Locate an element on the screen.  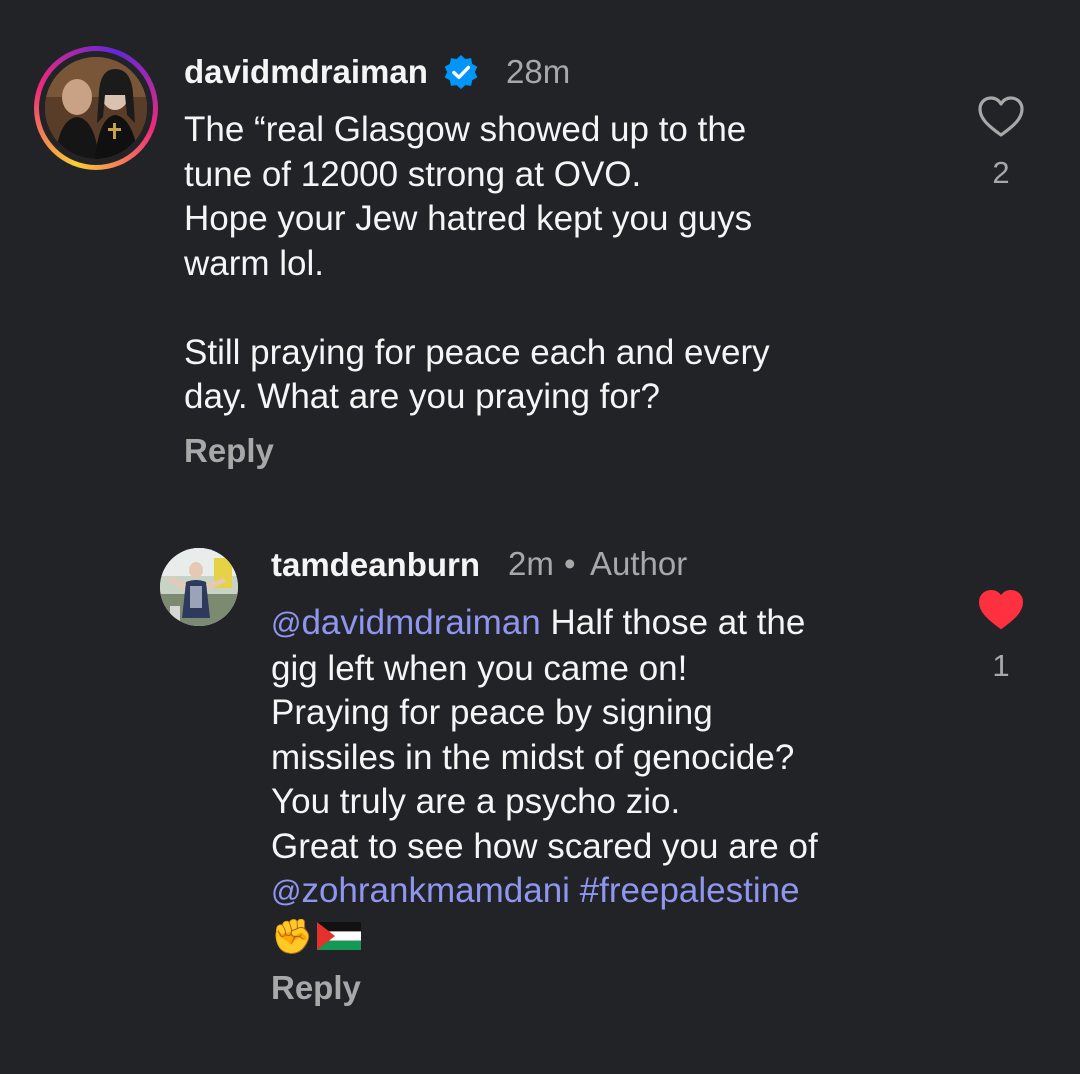
heart-filled-icon is located at coordinates (1001, 610).